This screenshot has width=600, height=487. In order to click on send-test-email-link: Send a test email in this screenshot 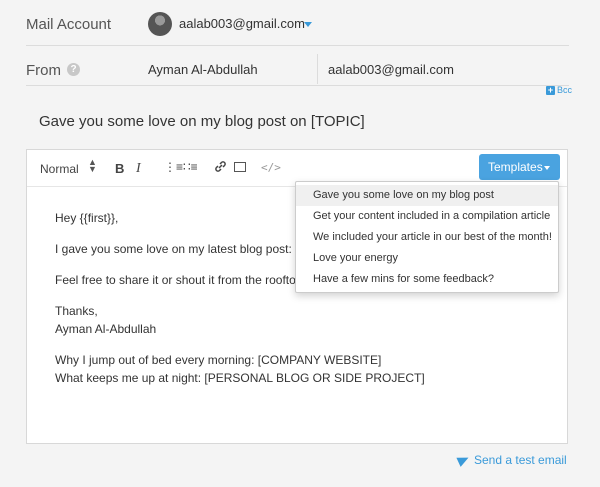, I will do `click(511, 460)`.